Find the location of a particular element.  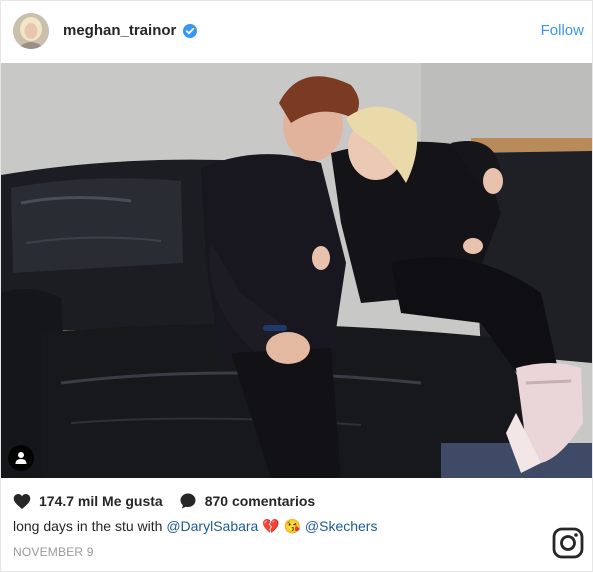

user-tag-icon is located at coordinates (21, 458).